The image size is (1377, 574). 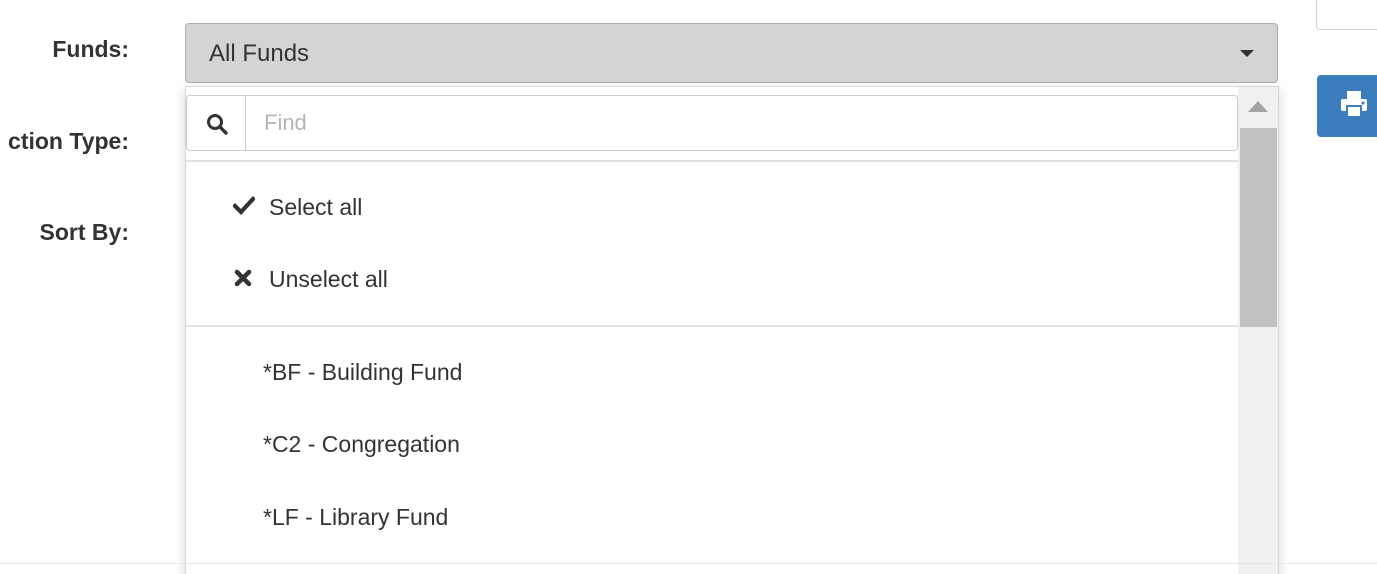 I want to click on funds-search-box, so click(x=712, y=123).